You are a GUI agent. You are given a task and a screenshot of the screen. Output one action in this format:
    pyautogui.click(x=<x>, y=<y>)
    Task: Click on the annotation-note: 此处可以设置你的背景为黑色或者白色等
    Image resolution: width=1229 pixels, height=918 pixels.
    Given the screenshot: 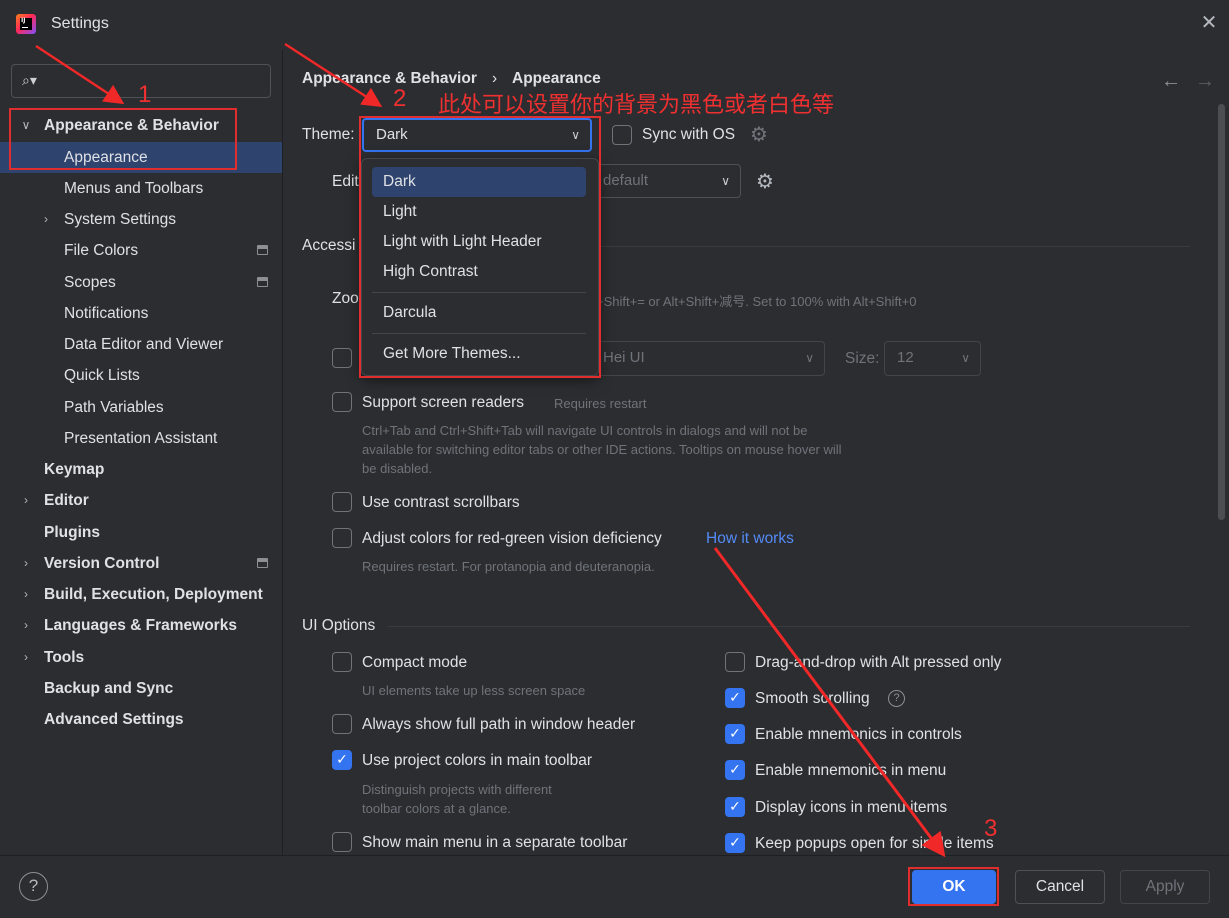 What is the action you would take?
    pyautogui.click(x=636, y=105)
    